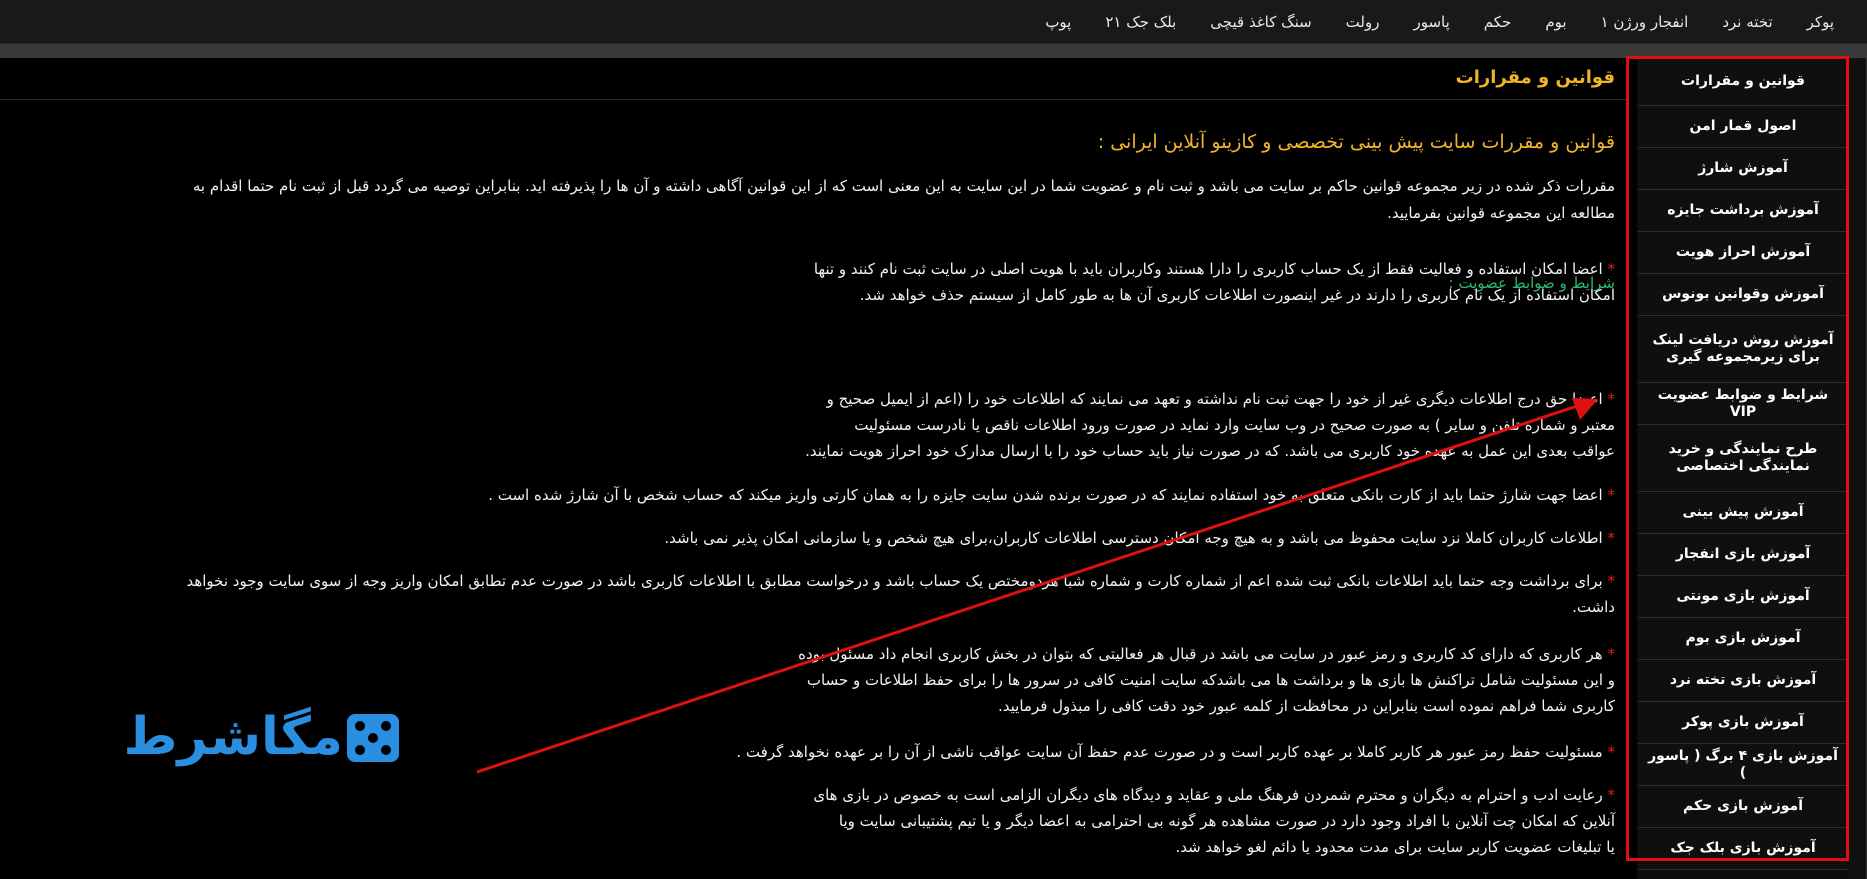 Image resolution: width=1867 pixels, height=879 pixels. Describe the element at coordinates (1743, 169) in the screenshot. I see `sidebar-item: آموزش شارژ` at that location.